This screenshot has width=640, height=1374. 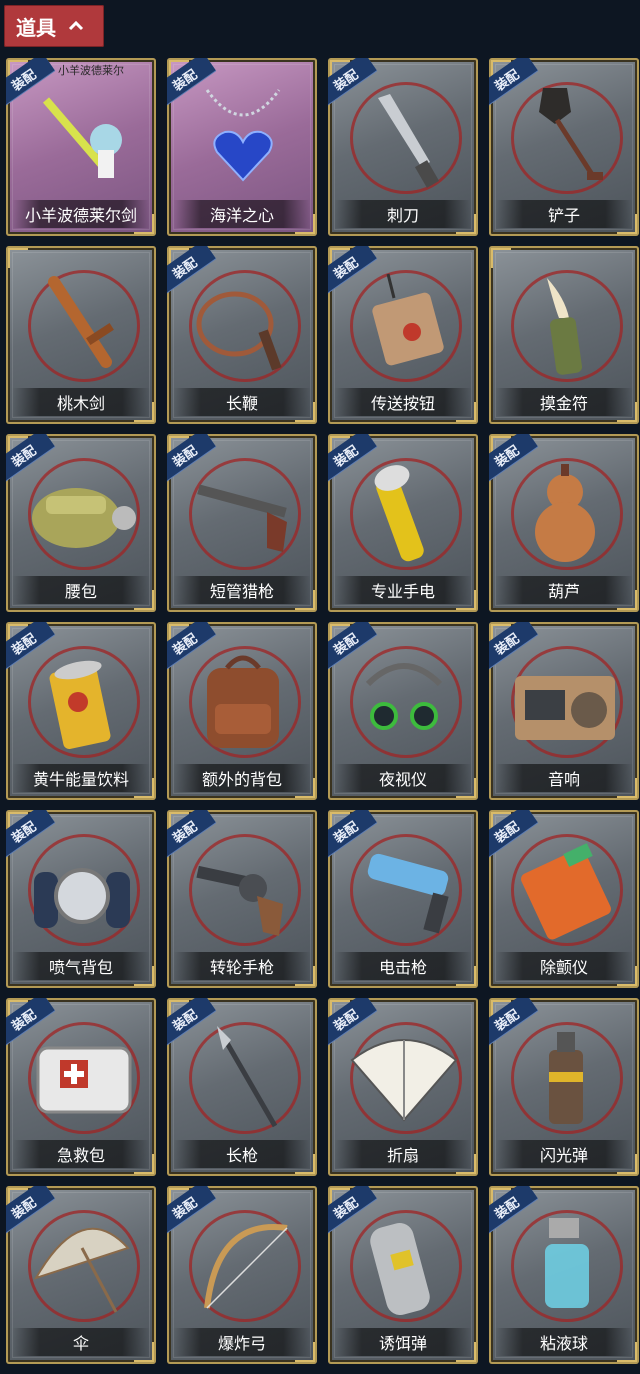 I want to click on item-card: 装配 音响, so click(x=564, y=711).